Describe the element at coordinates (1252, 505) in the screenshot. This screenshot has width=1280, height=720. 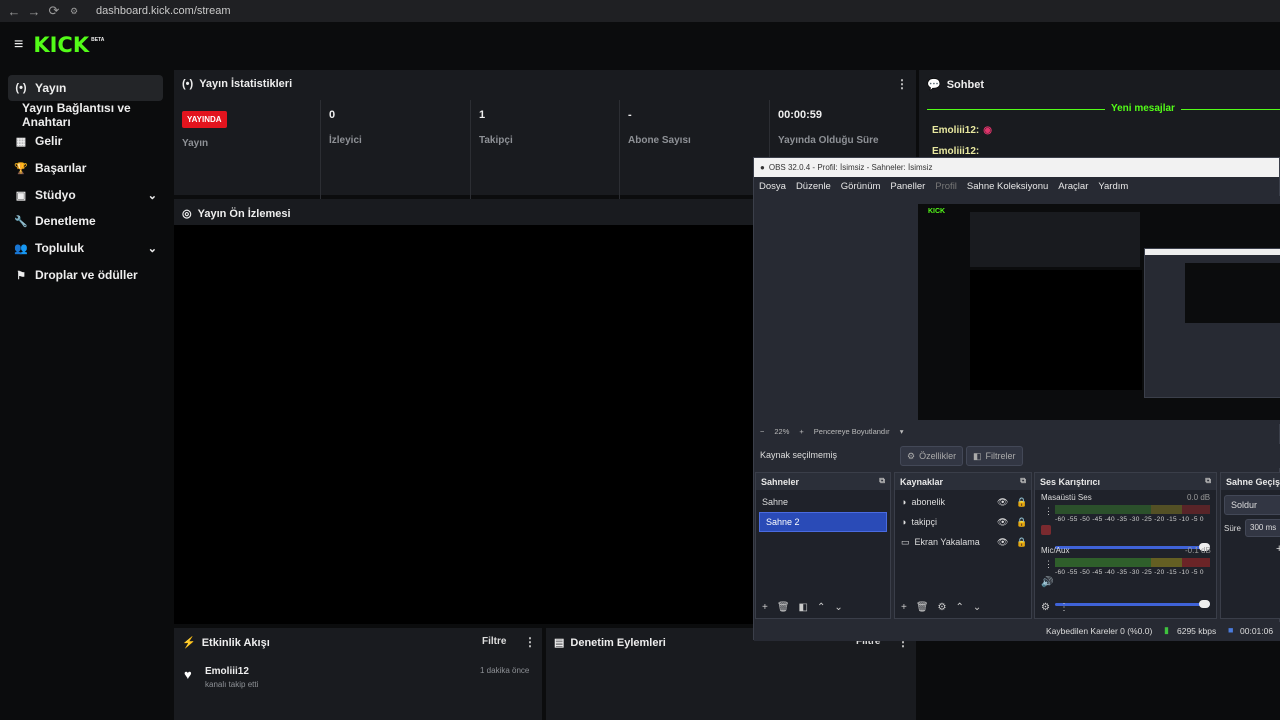
I see `transition-select: Soldur` at that location.